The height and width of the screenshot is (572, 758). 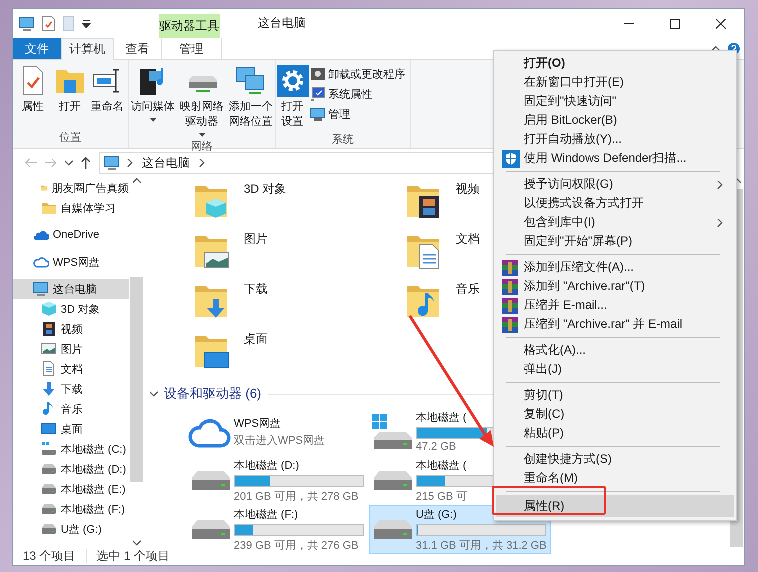 I want to click on free-space-text: 47.2 GB, so click(x=436, y=447).